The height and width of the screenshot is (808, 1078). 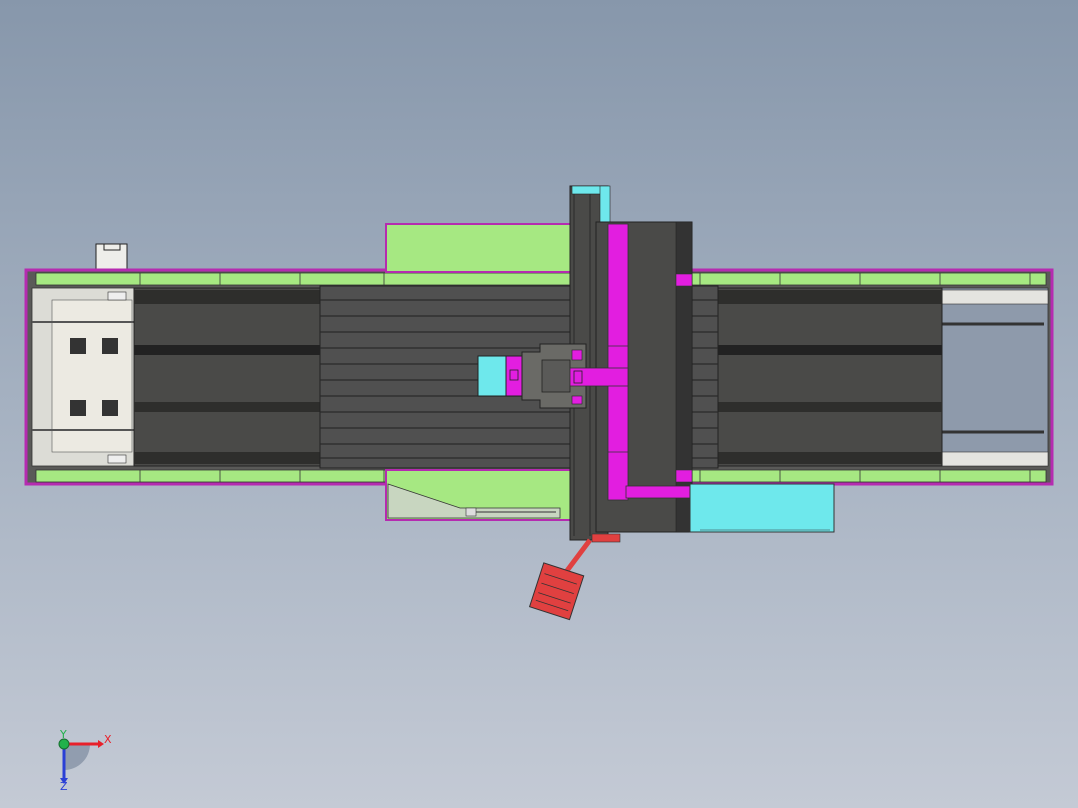 What do you see at coordinates (85, 760) in the screenshot?
I see `coordinate-triad: X Y Z` at bounding box center [85, 760].